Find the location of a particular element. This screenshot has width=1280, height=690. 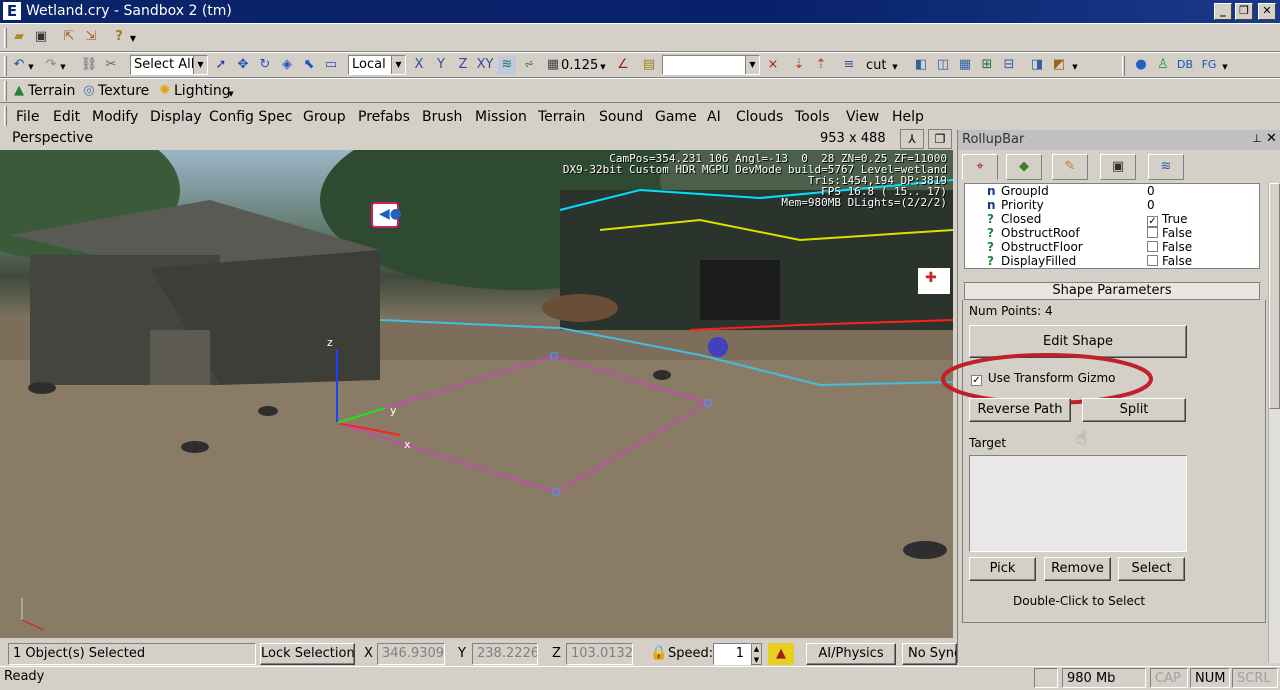

pick-button: Pick is located at coordinates (1002, 569).